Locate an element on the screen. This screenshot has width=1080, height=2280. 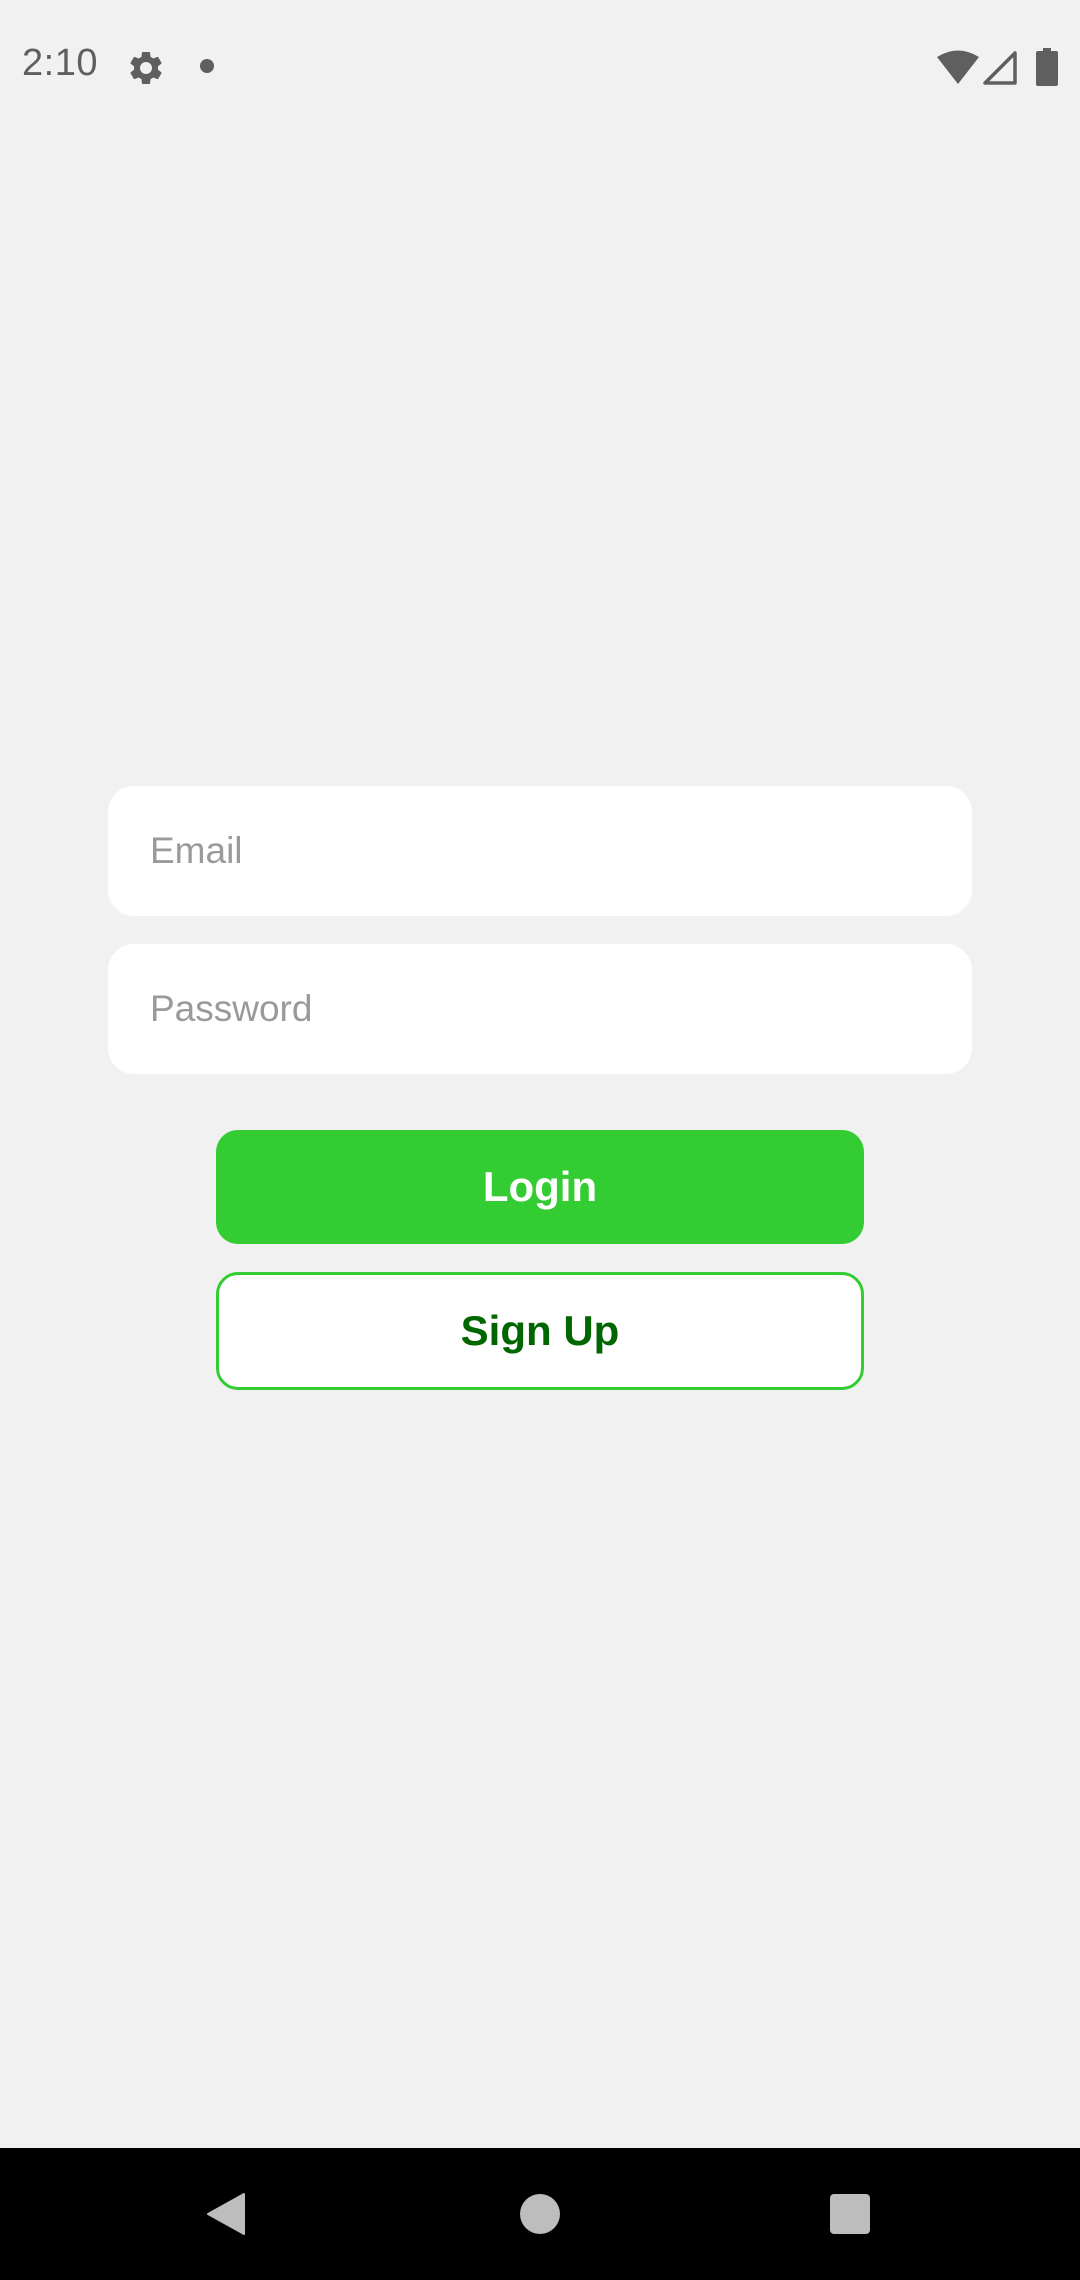
recents-icon is located at coordinates (850, 2214).